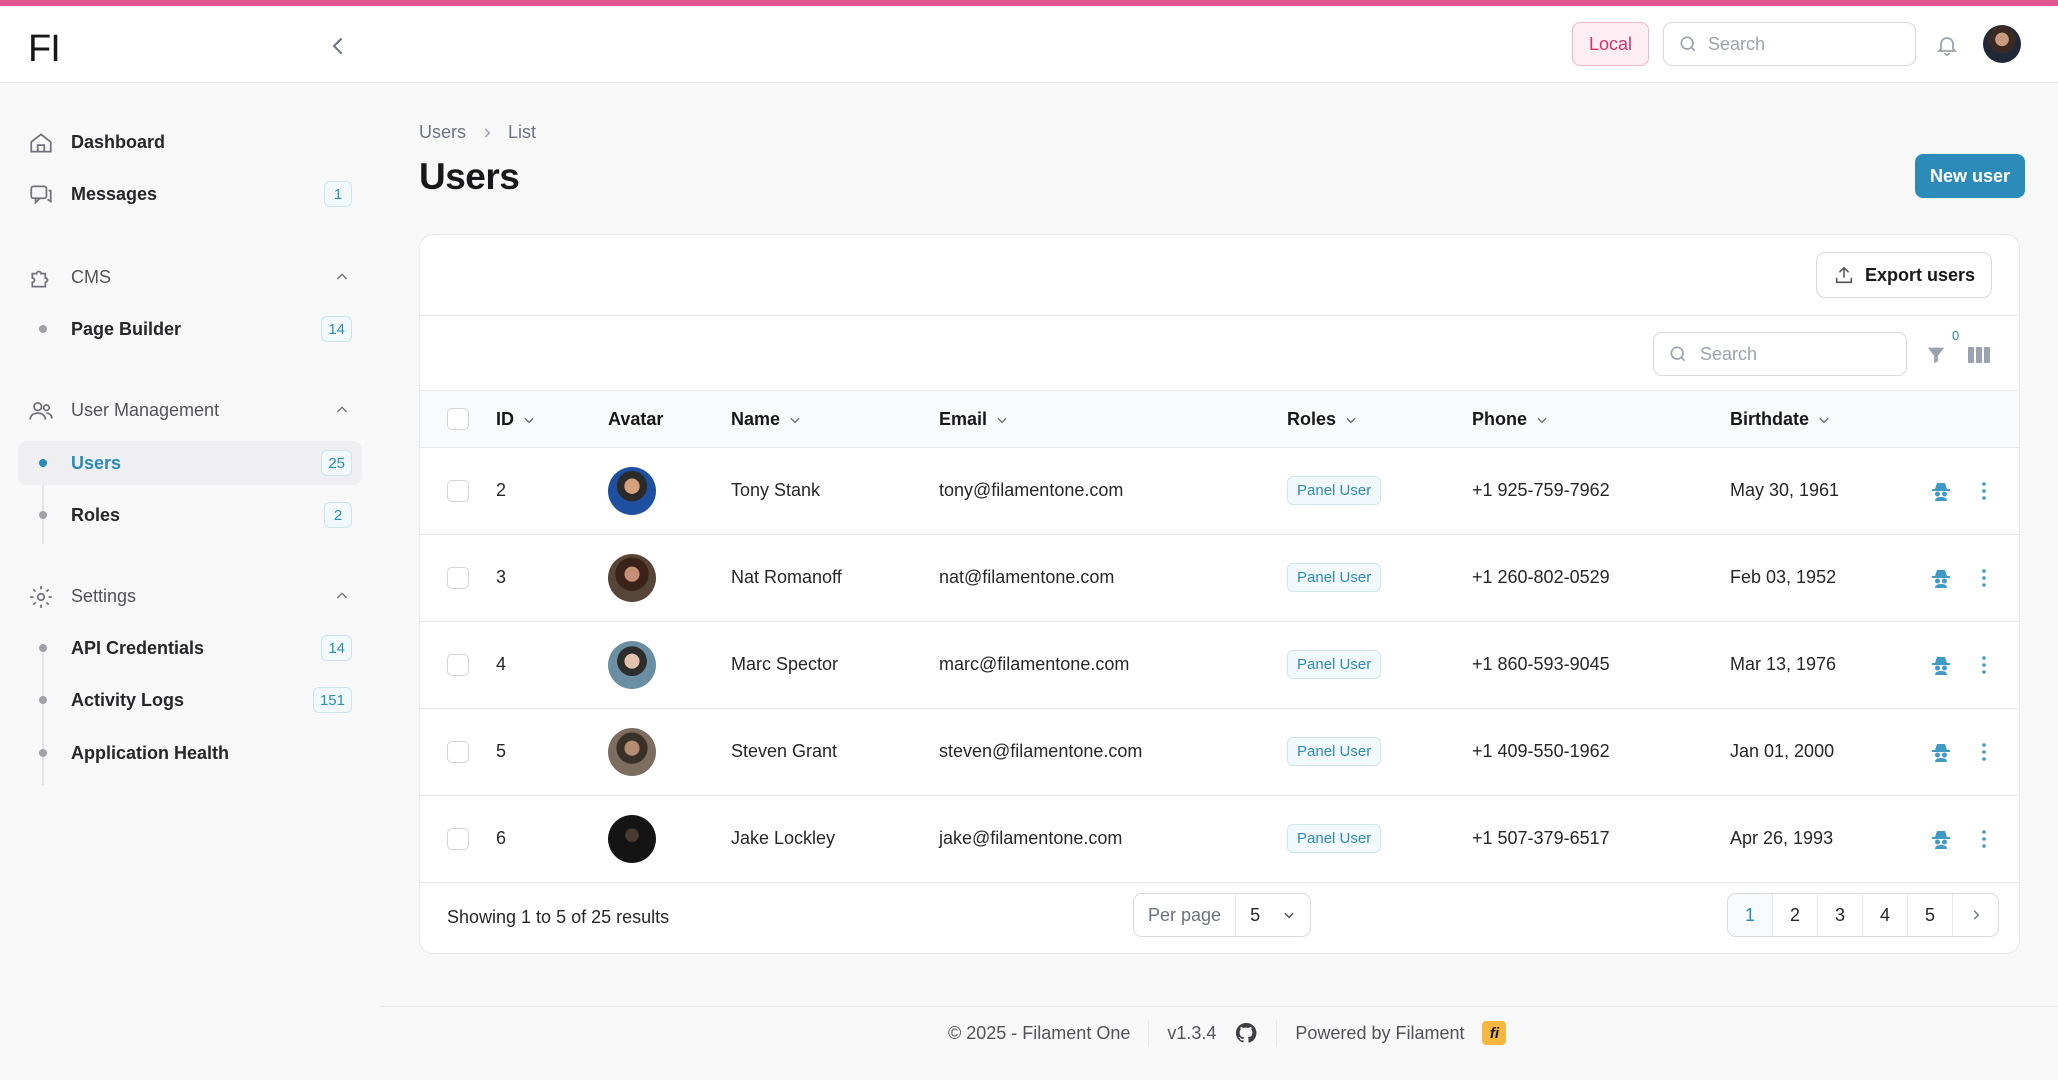 The image size is (2058, 1080). I want to click on sidebar-item-users: Users 25, so click(190, 463).